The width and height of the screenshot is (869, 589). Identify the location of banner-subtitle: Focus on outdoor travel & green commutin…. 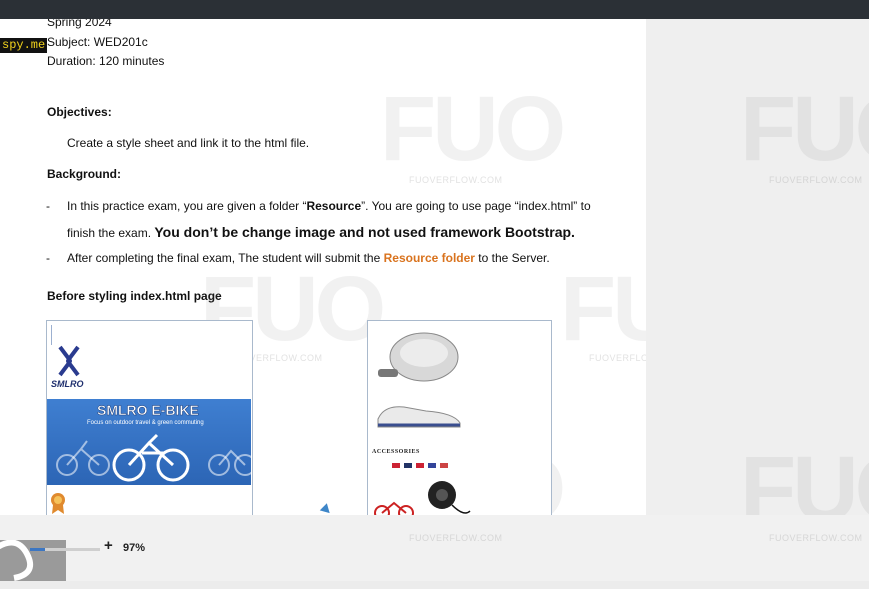
(145, 423).